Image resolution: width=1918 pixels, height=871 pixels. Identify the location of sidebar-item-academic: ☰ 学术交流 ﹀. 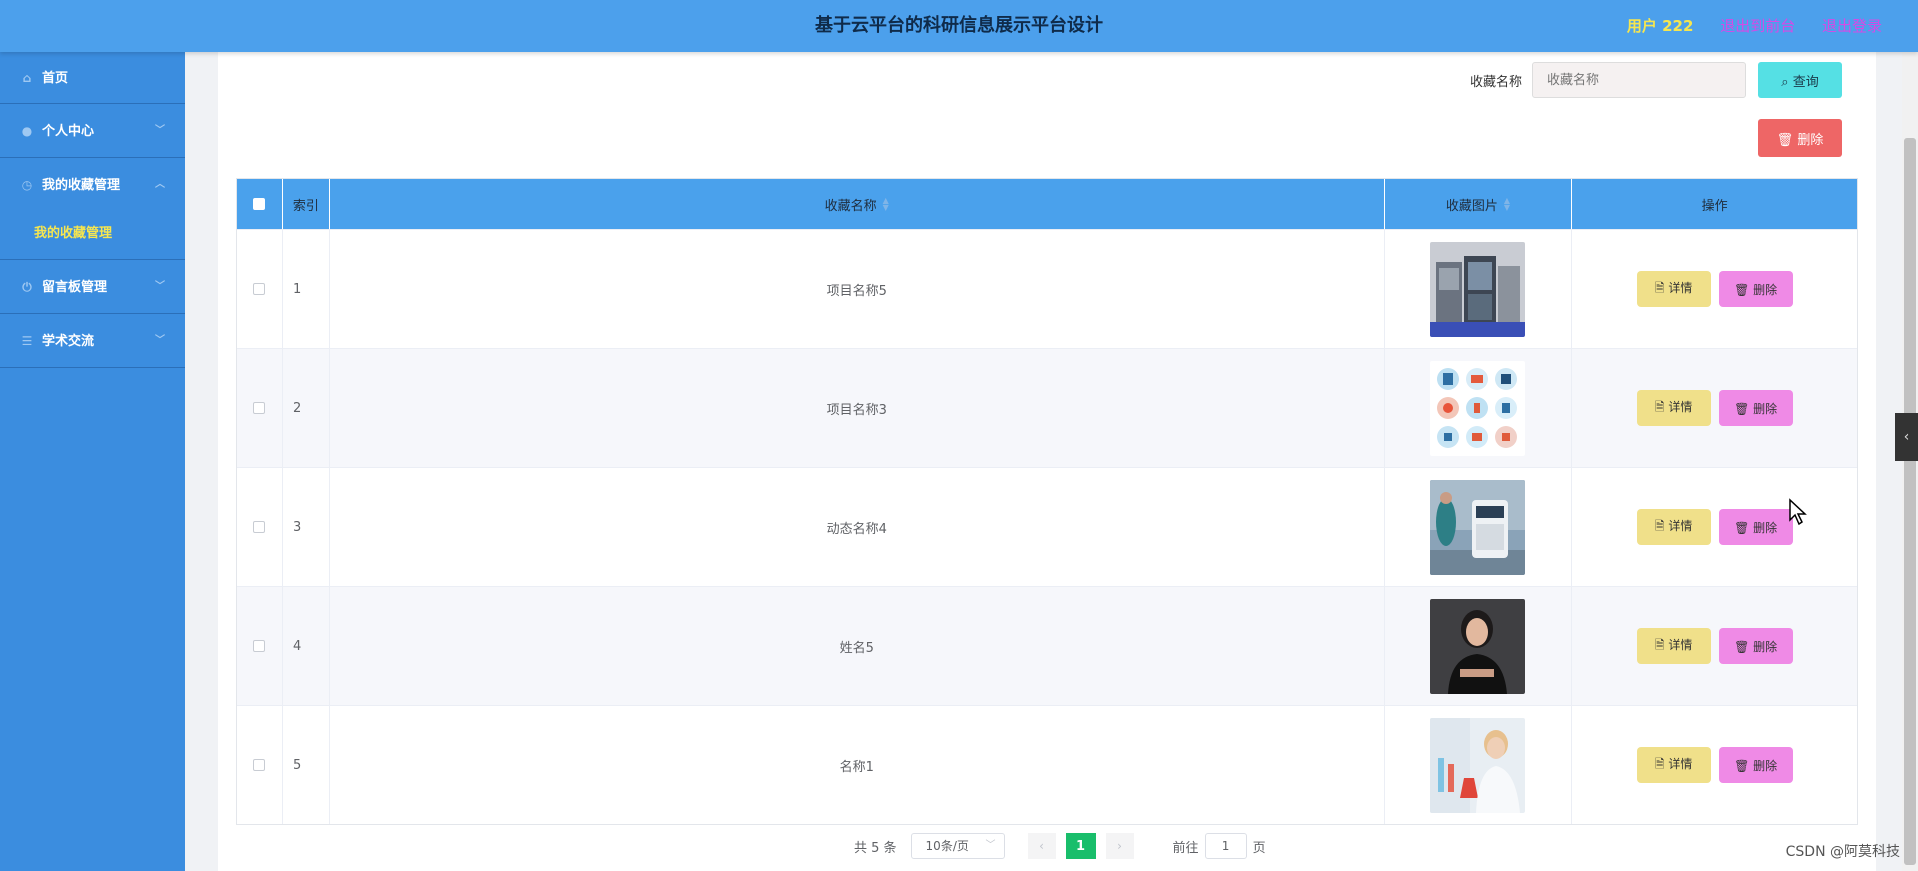
(92, 341).